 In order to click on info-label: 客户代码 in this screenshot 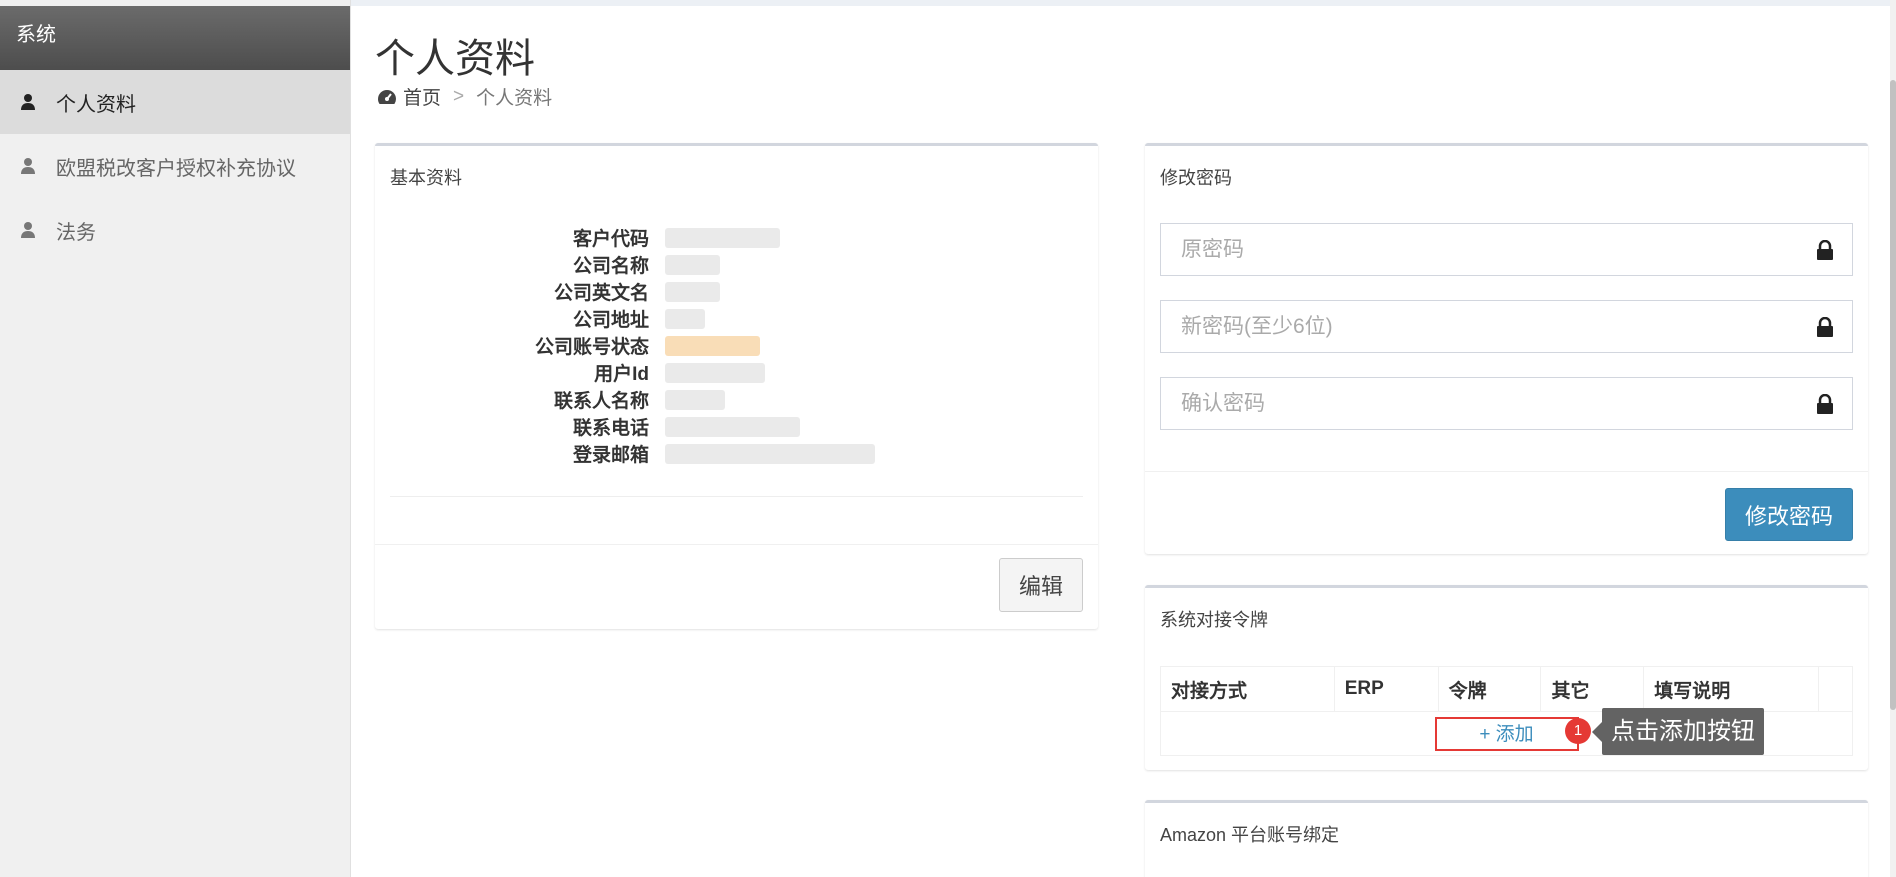, I will do `click(610, 239)`.